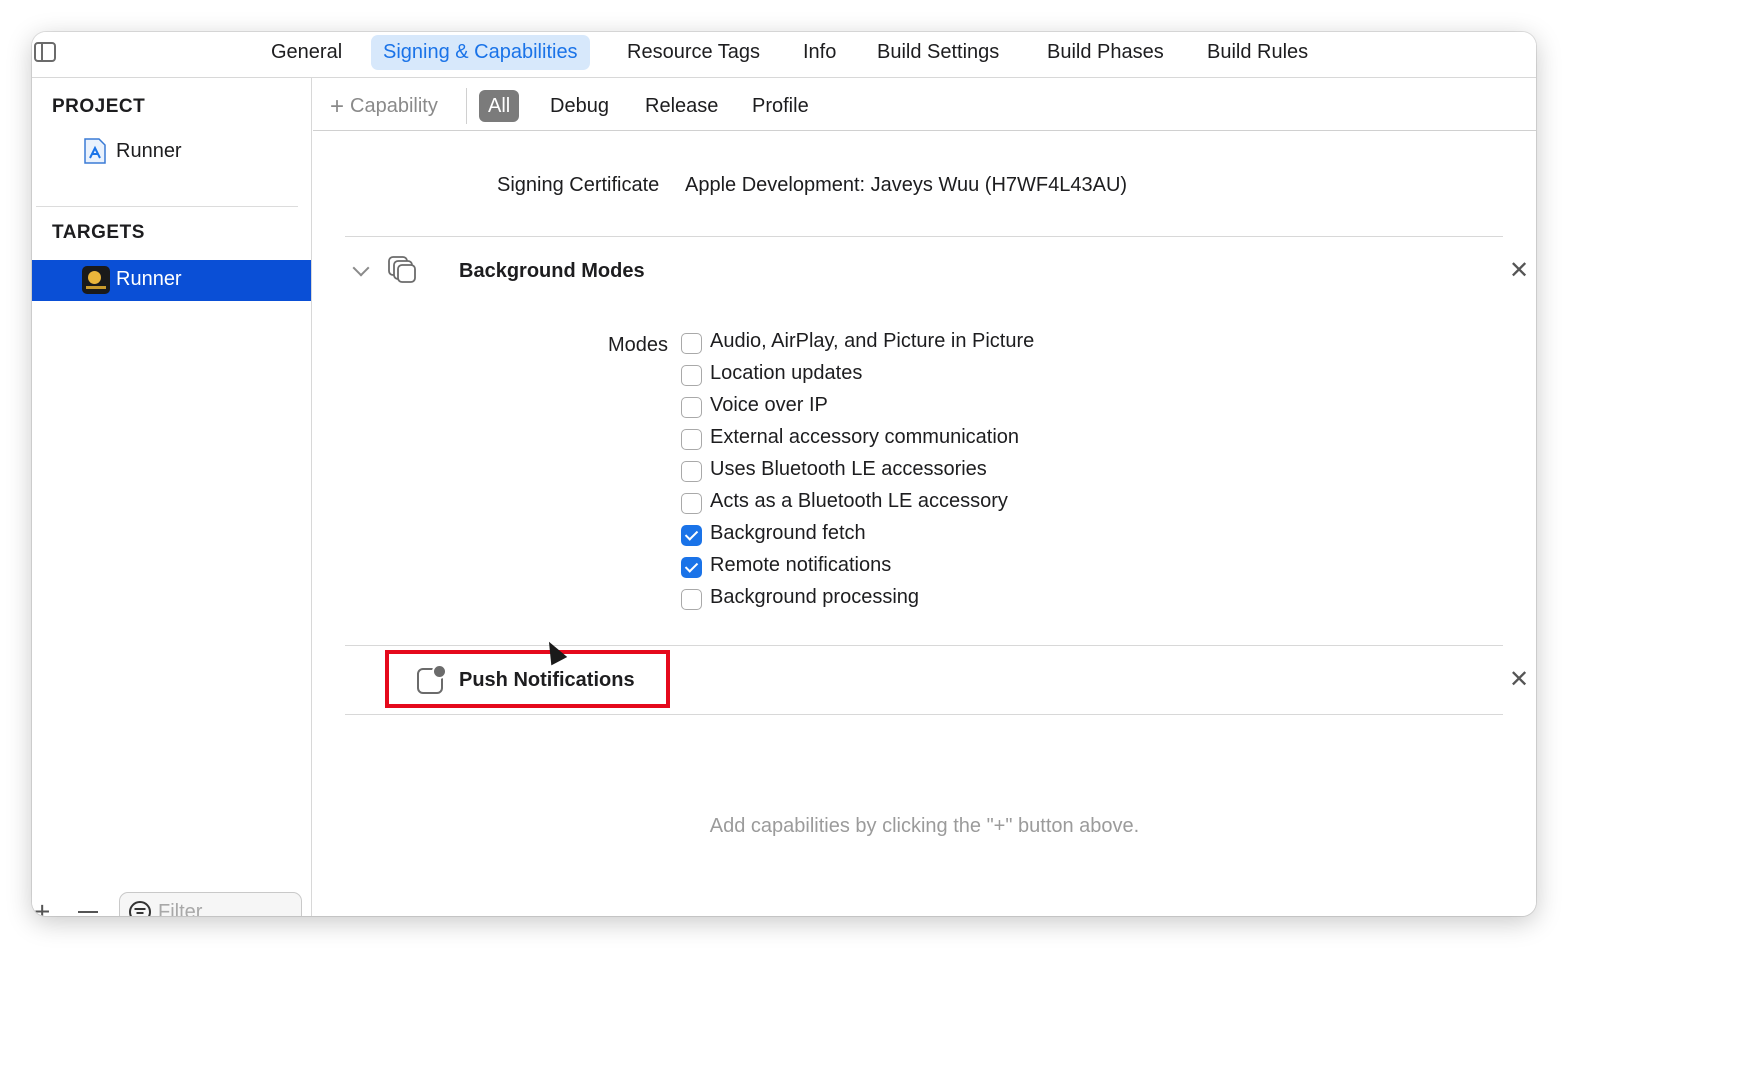  Describe the element at coordinates (167, 206) in the screenshot. I see `sidebar-divider` at that location.